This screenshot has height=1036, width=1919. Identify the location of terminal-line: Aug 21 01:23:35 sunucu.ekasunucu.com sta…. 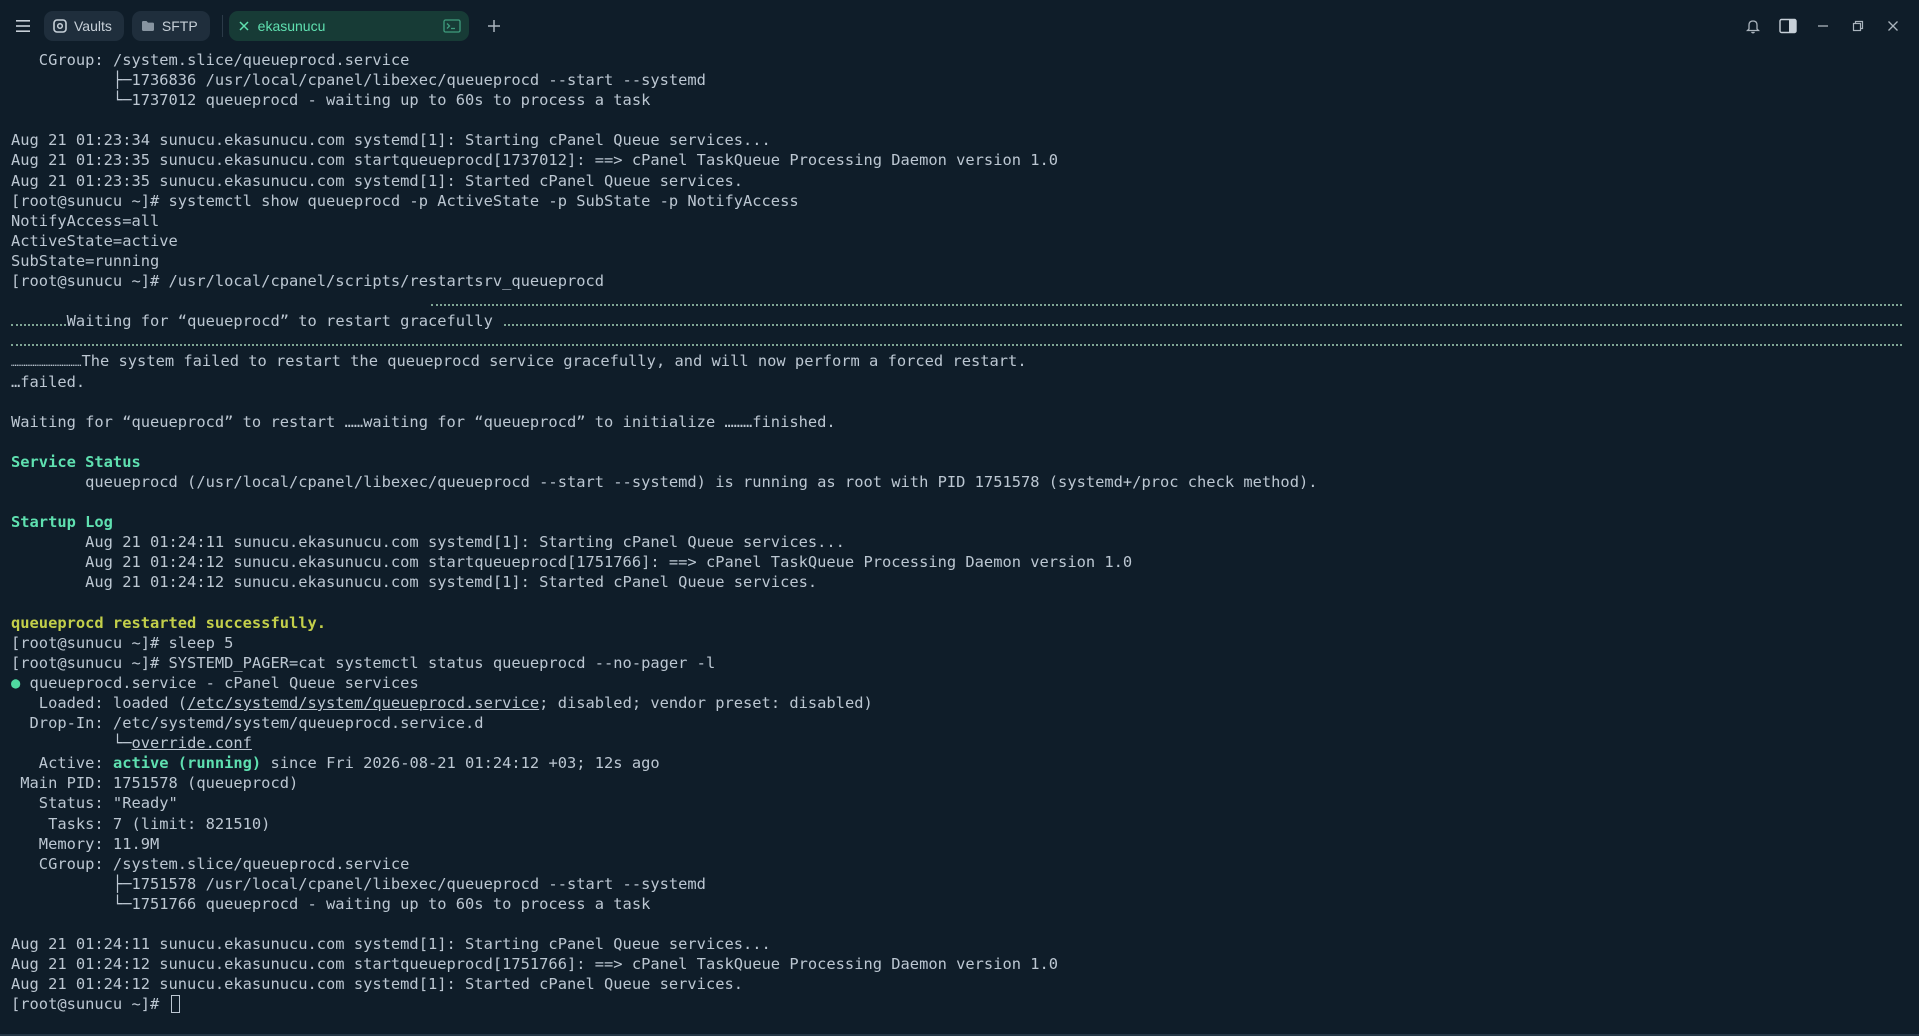
(535, 160).